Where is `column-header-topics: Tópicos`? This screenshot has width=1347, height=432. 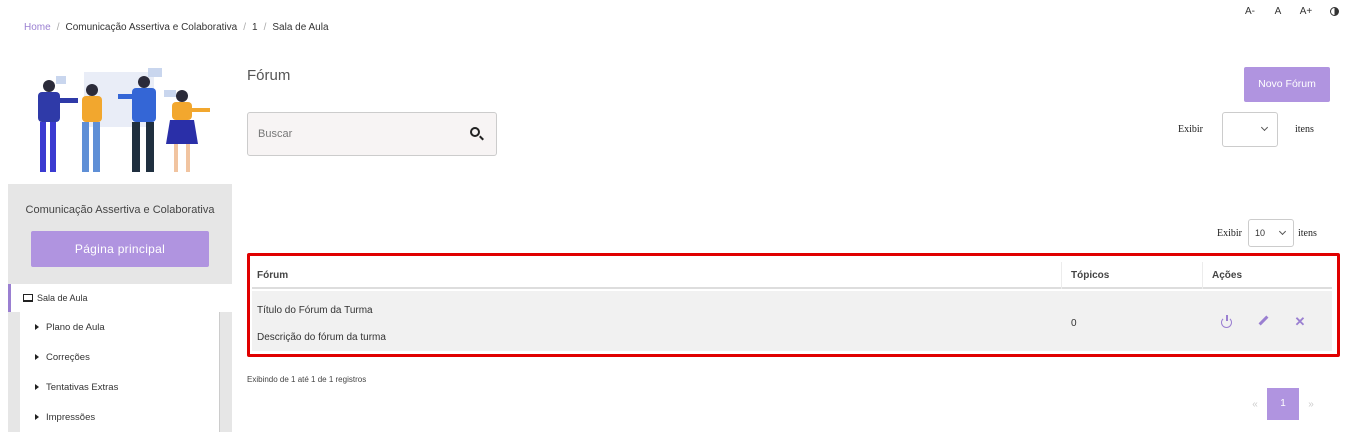
column-header-topics: Tópicos is located at coordinates (1090, 275).